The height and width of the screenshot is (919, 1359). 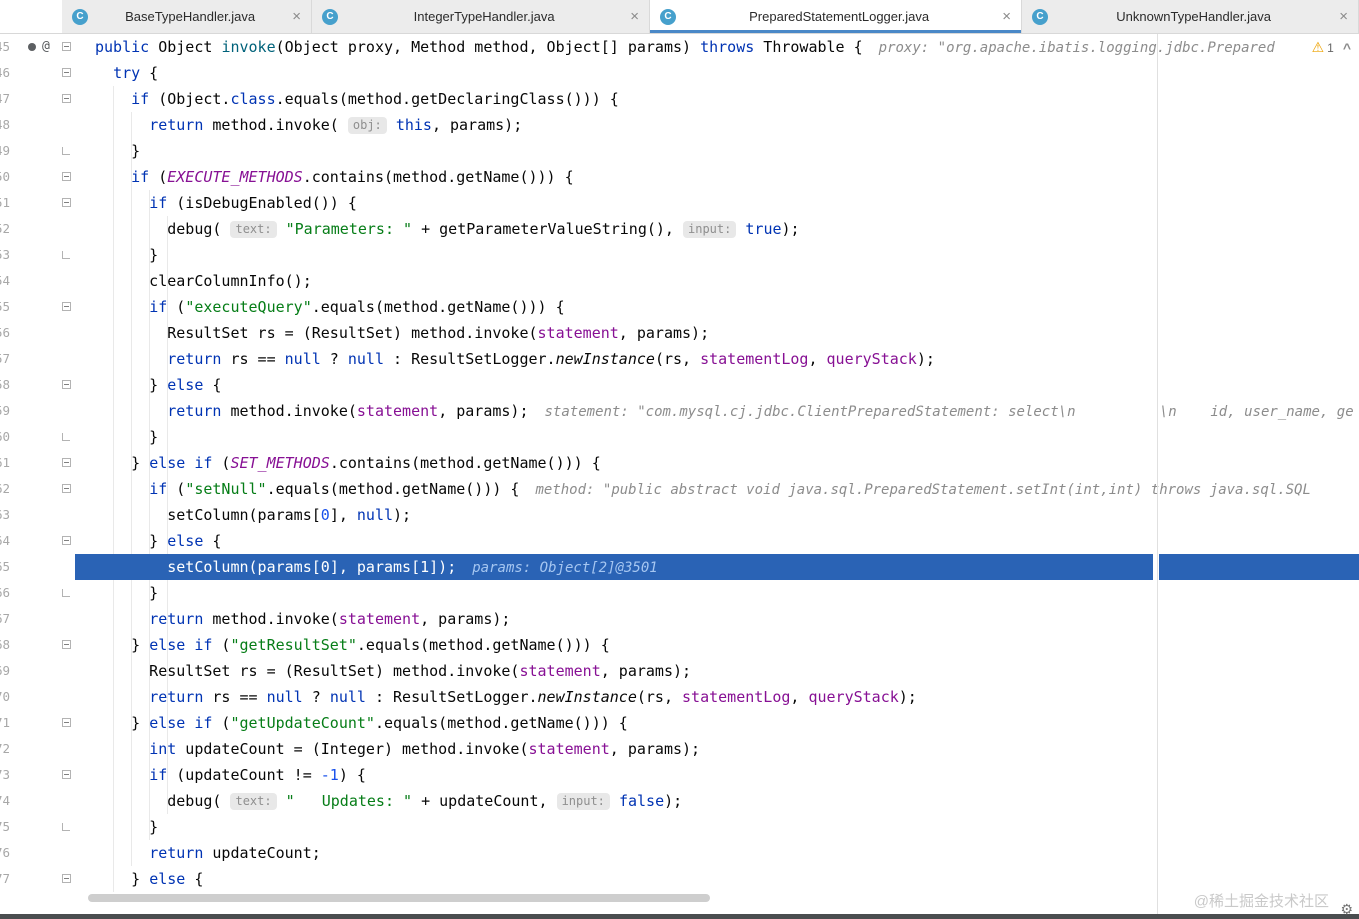 I want to click on line-number: 46, so click(x=5, y=73).